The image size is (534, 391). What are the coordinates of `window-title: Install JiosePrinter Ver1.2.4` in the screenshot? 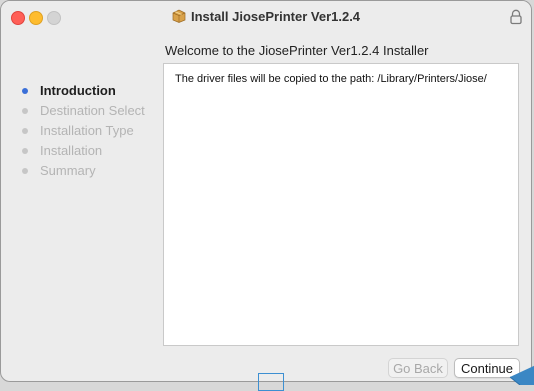 It's located at (275, 16).